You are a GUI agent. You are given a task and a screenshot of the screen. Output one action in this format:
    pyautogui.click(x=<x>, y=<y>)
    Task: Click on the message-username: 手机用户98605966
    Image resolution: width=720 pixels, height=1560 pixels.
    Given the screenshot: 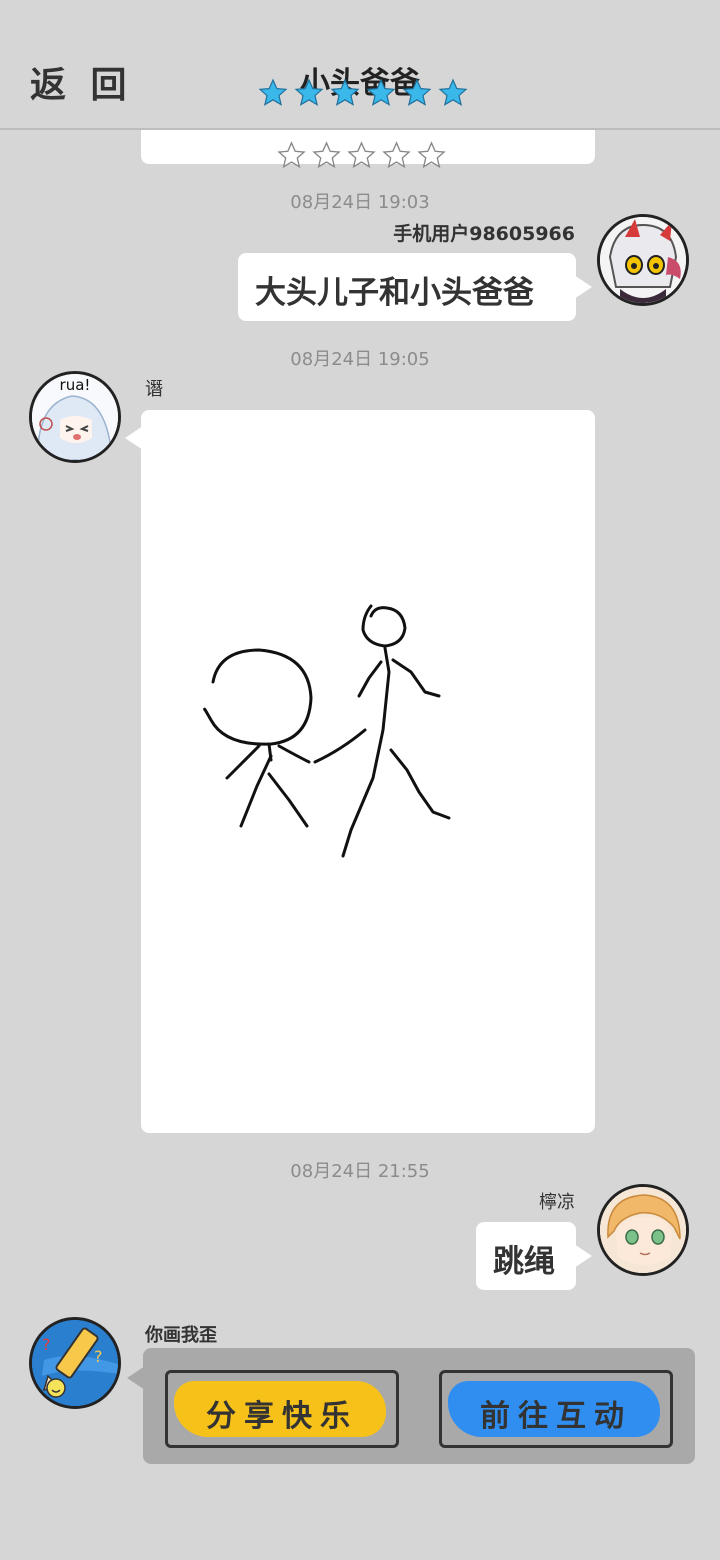 What is the action you would take?
    pyautogui.click(x=484, y=234)
    